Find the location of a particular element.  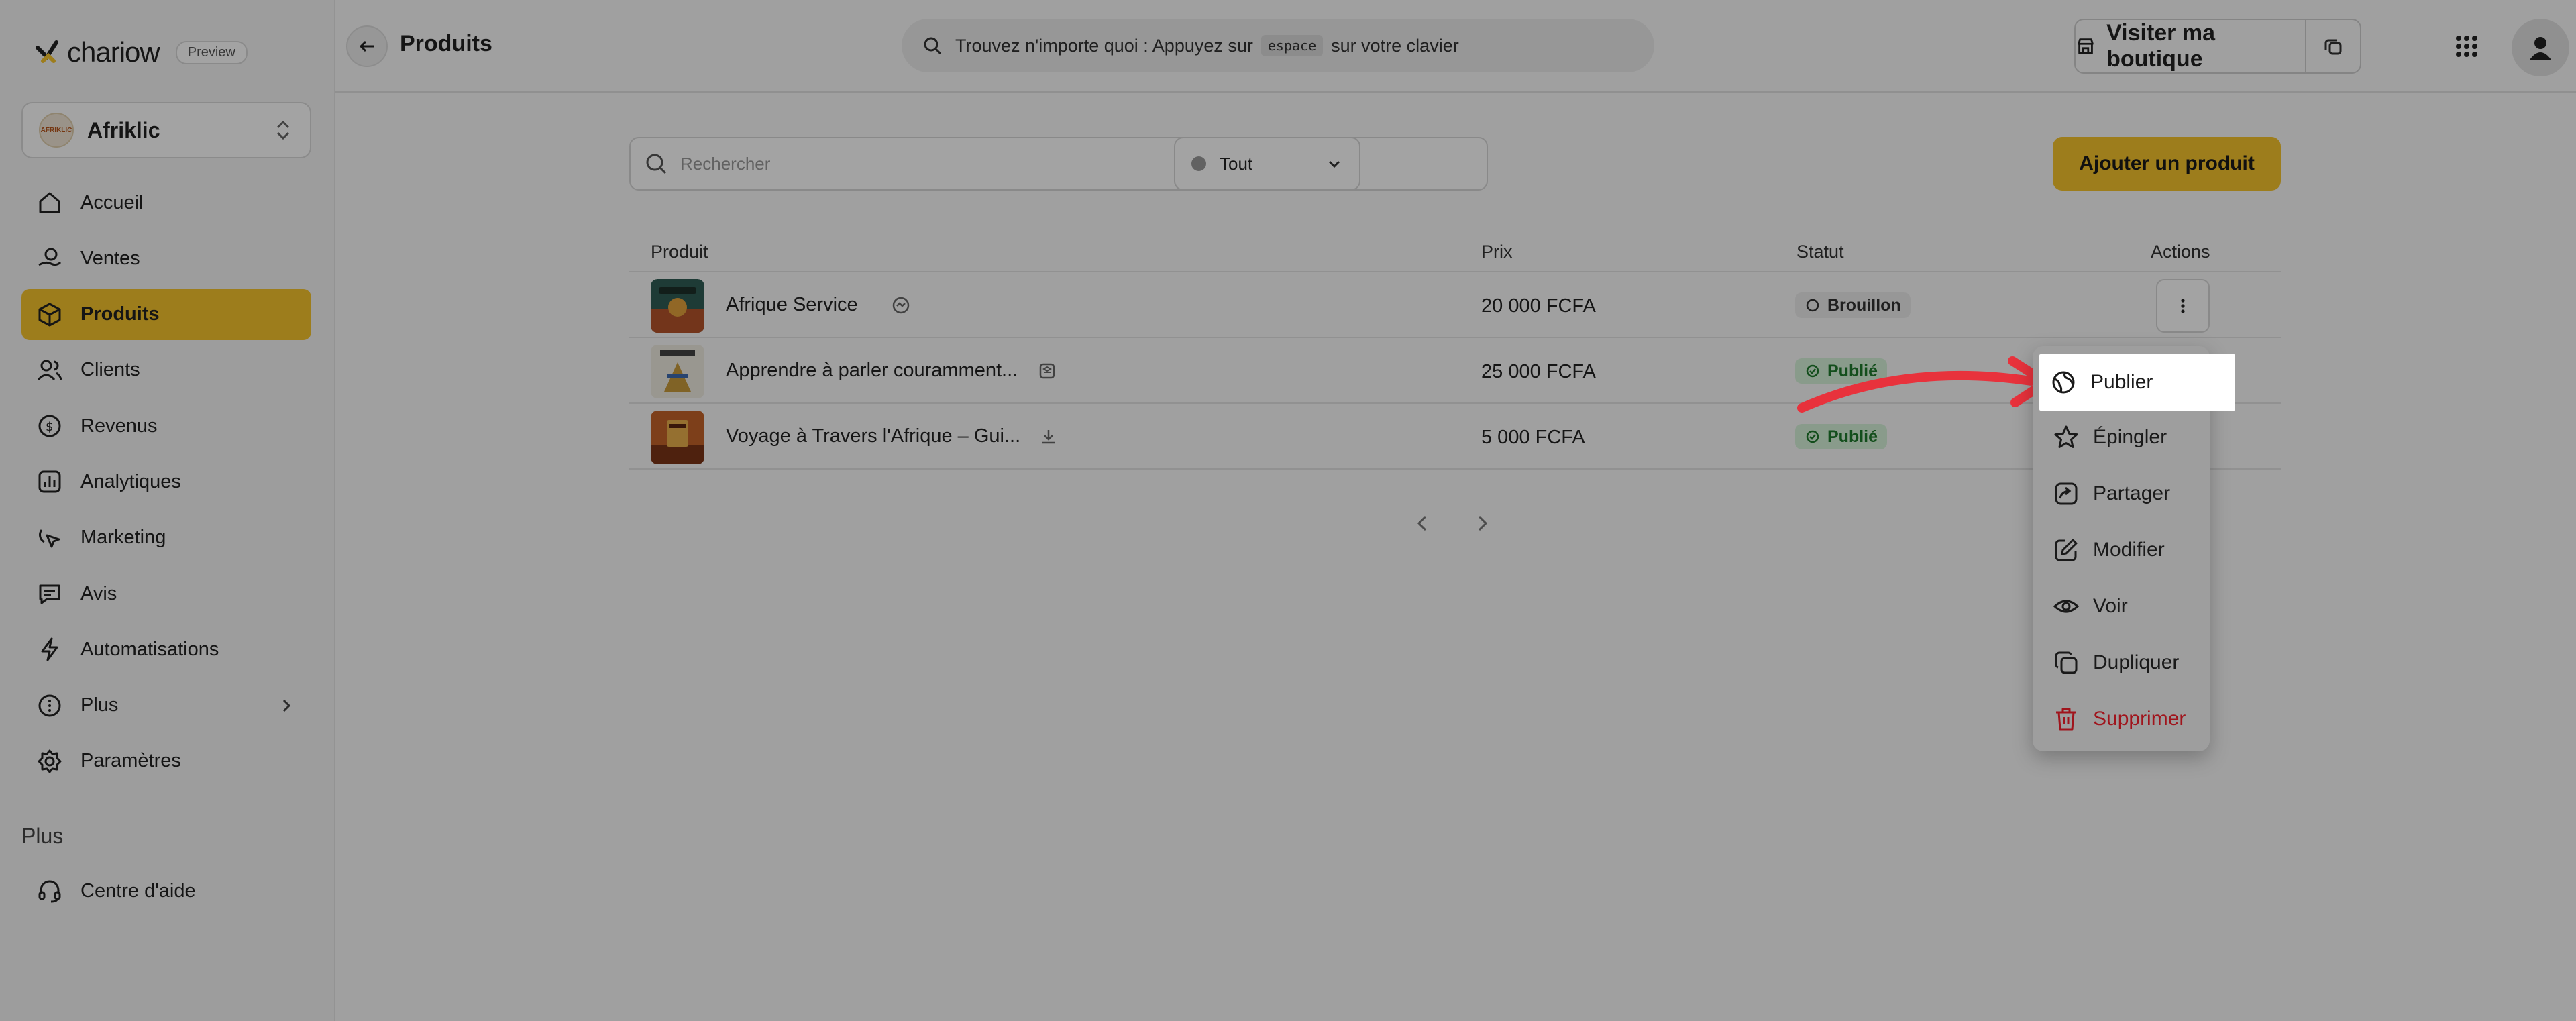

menu-item-label: Voir is located at coordinates (2110, 606).